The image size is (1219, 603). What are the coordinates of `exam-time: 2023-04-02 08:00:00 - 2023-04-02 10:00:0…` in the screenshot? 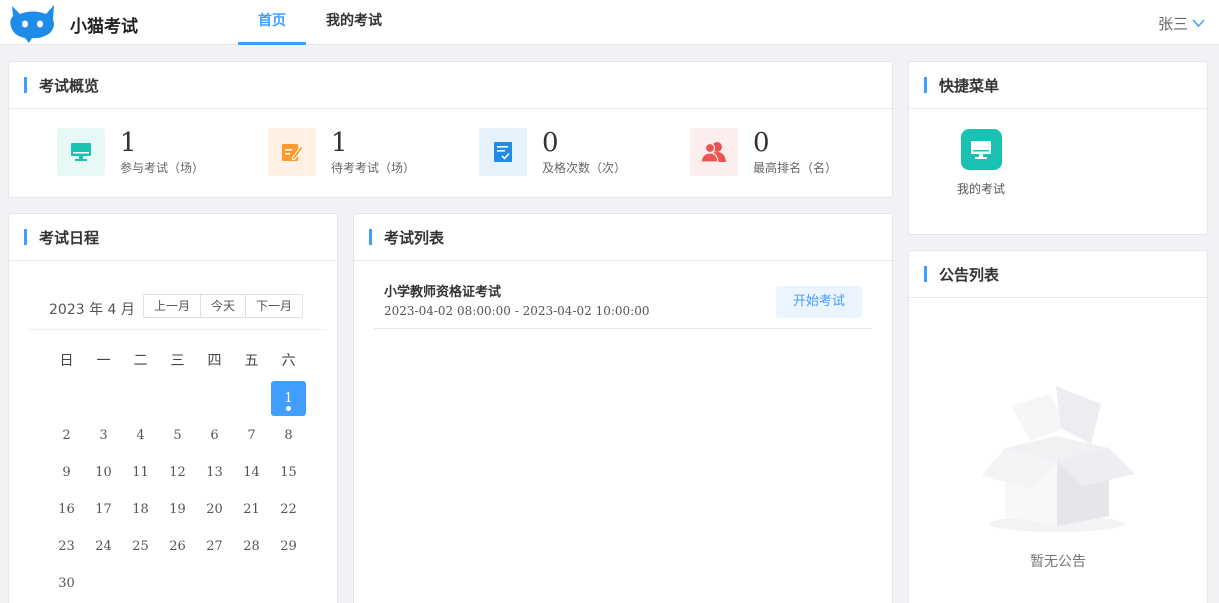 It's located at (517, 311).